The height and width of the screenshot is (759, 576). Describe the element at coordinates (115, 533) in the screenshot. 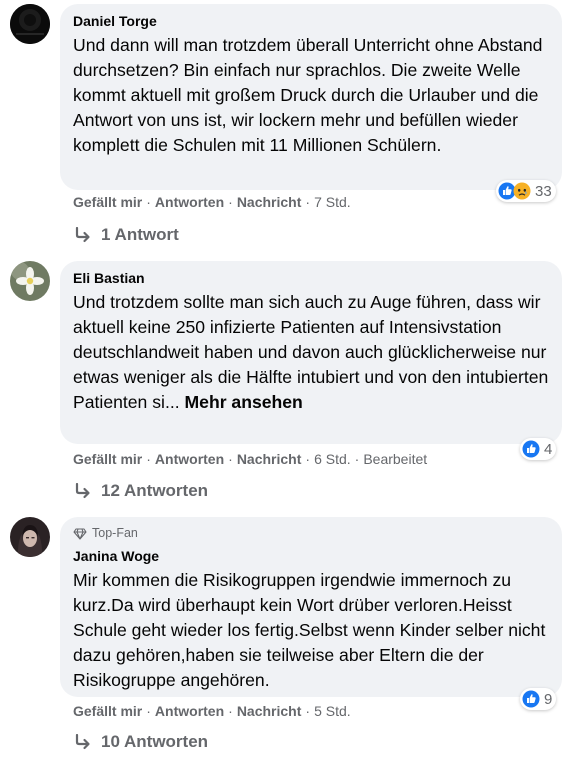

I see `badge-label: Top-Fan` at that location.